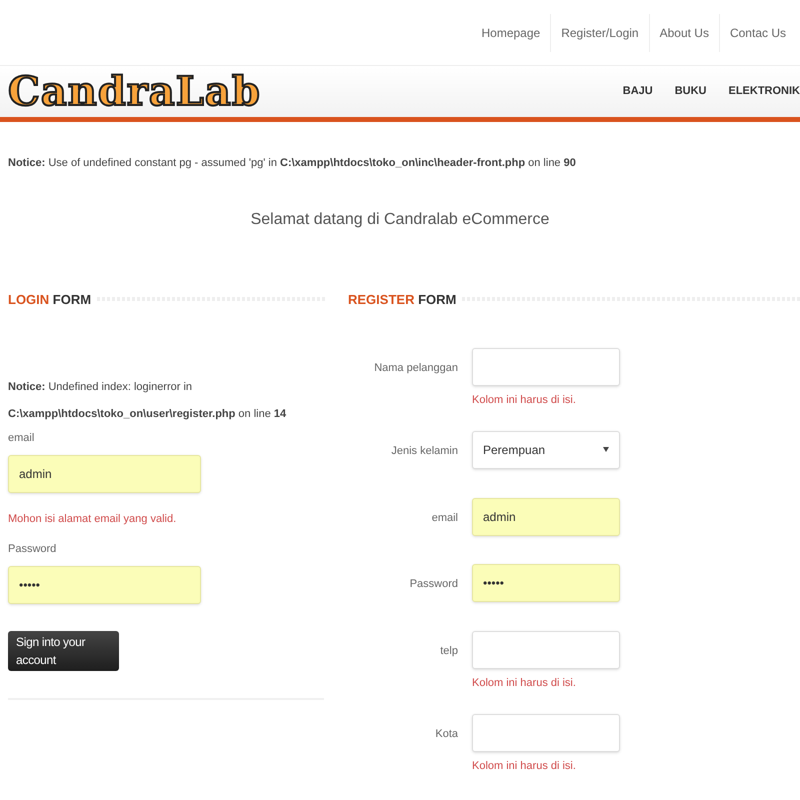 This screenshot has width=800, height=800. I want to click on field-label: Kota, so click(446, 734).